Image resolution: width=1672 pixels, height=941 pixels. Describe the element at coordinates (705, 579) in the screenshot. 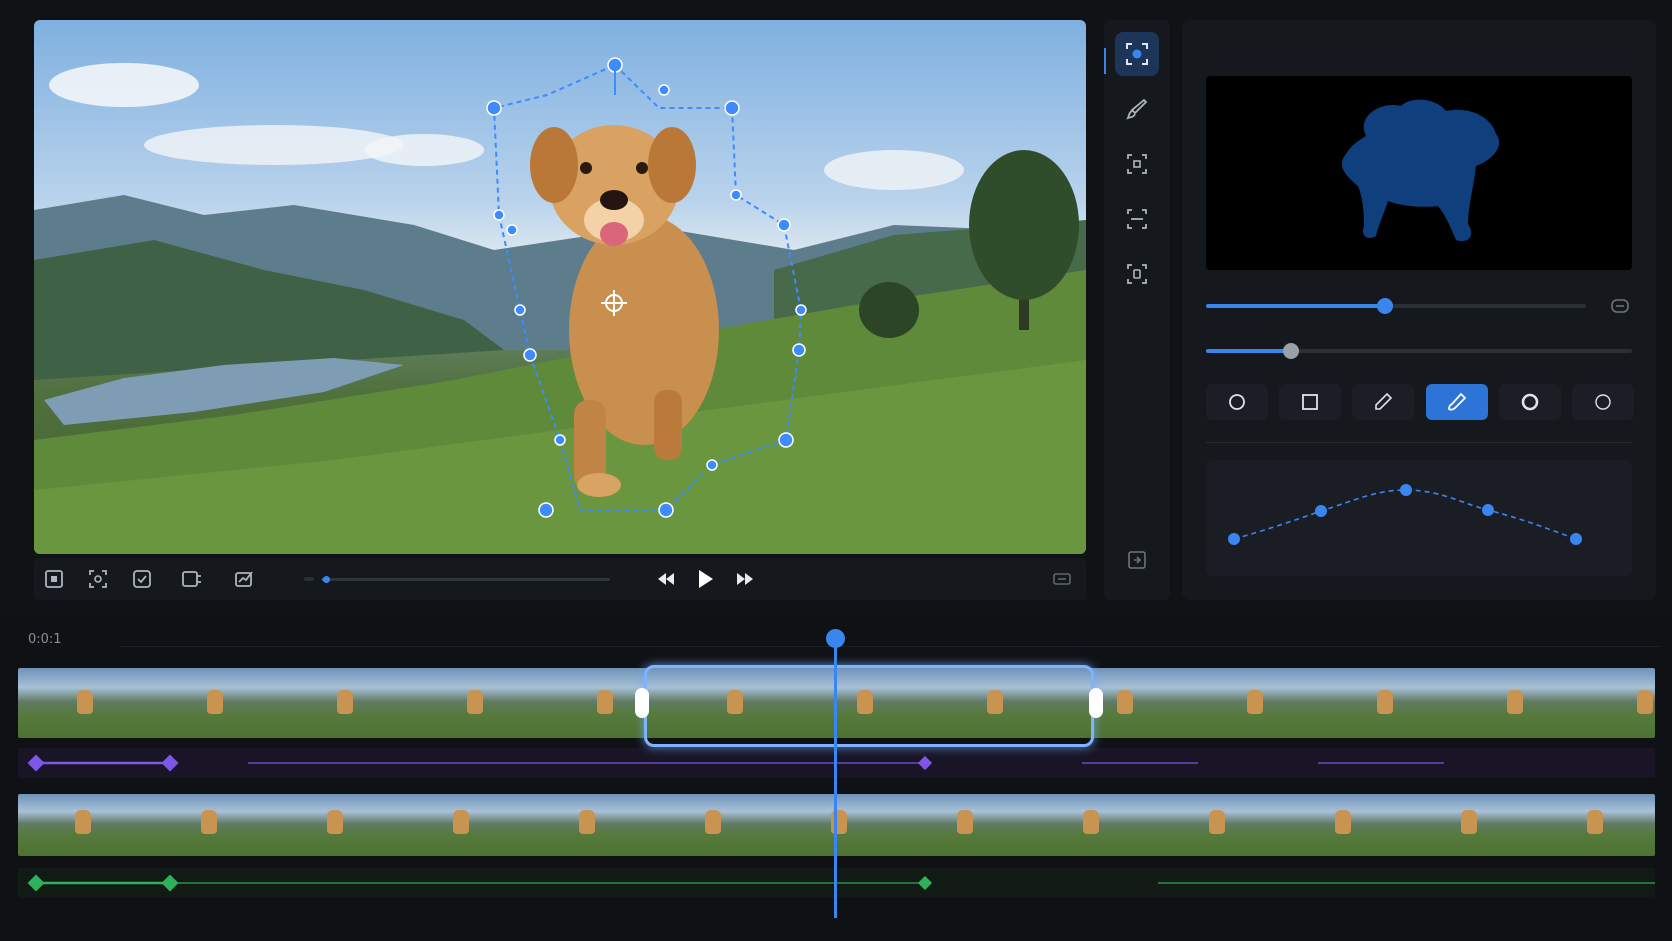

I see `play-icon` at that location.